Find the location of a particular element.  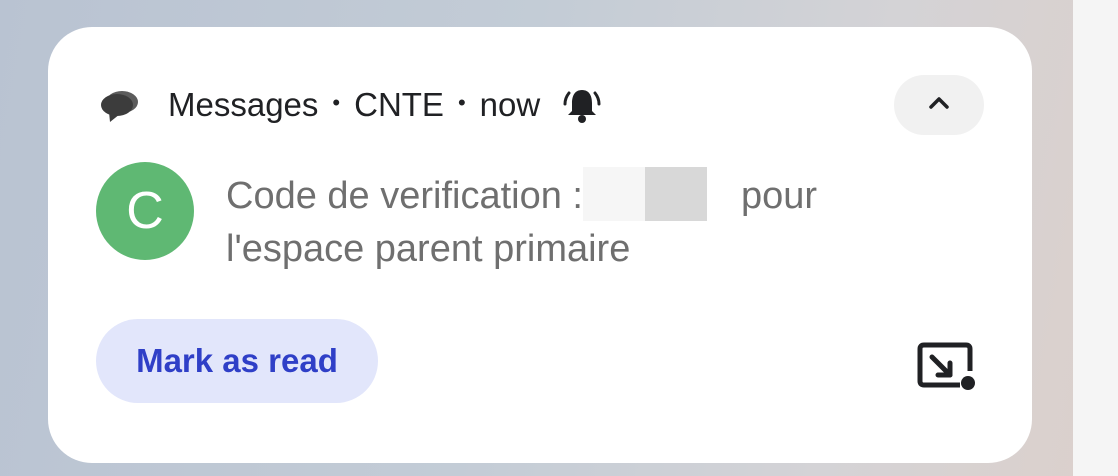

collapse-button is located at coordinates (939, 105).